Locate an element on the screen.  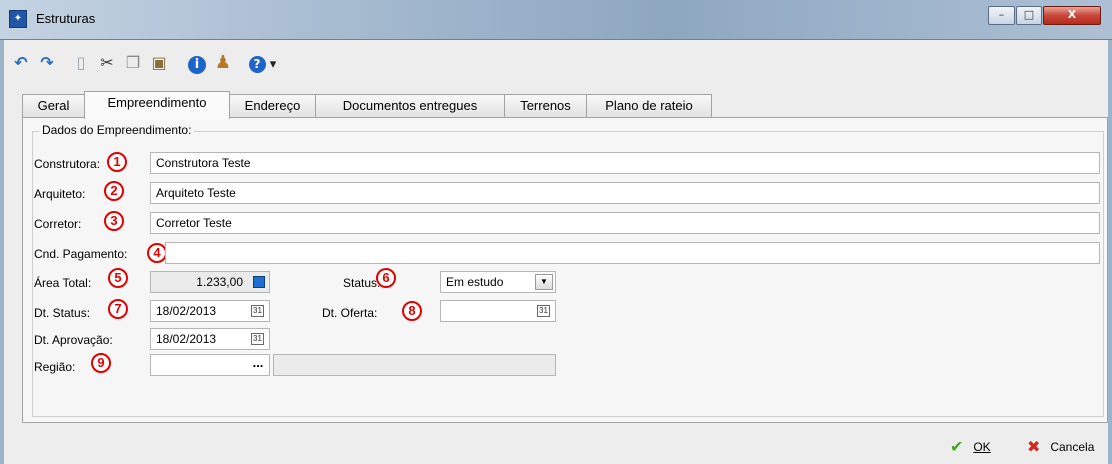
redo-button: ↷ is located at coordinates (47, 63).